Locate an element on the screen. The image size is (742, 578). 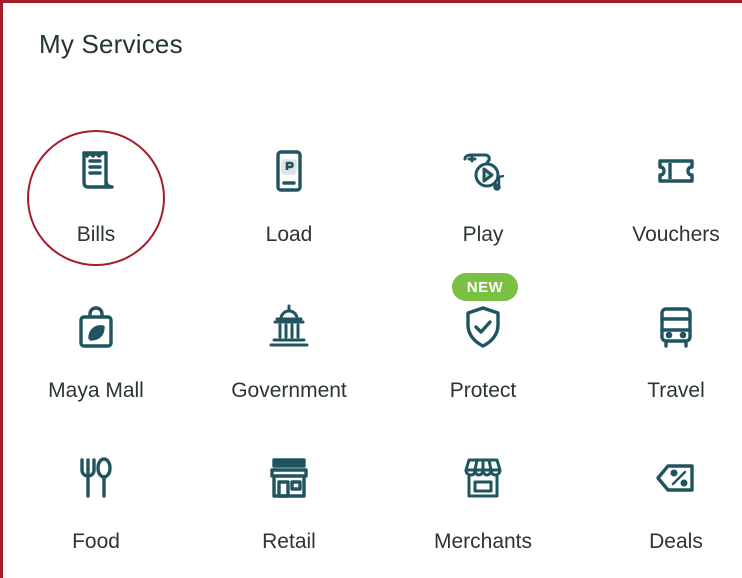
gamepad-play-icon is located at coordinates (483, 171).